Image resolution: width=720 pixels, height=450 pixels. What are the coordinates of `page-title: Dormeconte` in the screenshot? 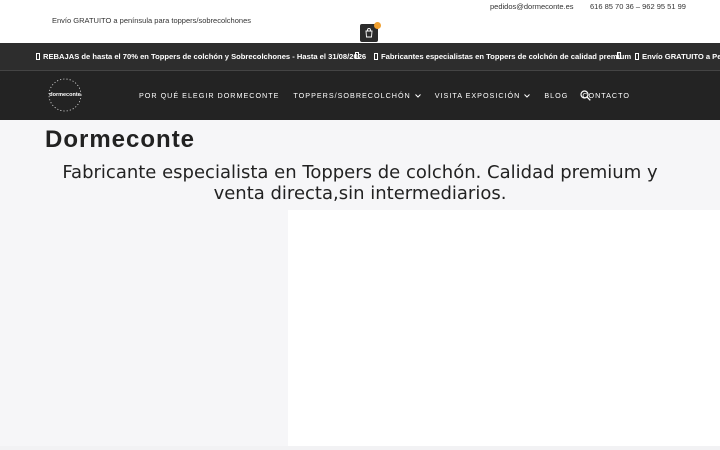 It's located at (120, 139).